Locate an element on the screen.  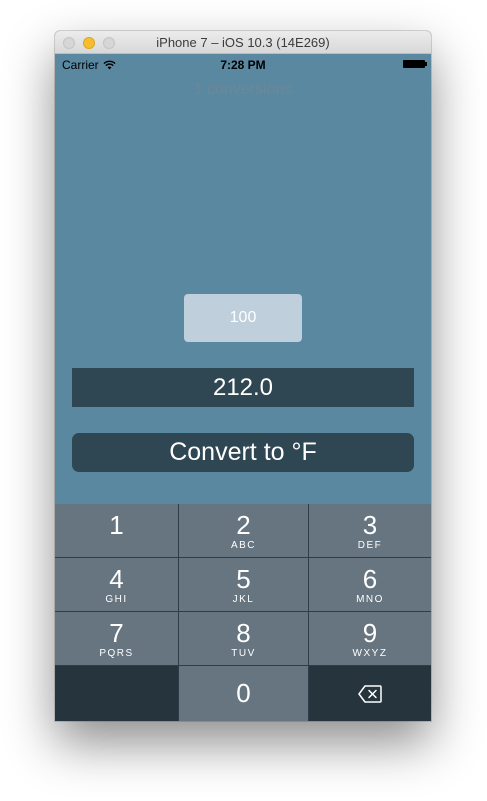
key-8: 8 TUV is located at coordinates (243, 638).